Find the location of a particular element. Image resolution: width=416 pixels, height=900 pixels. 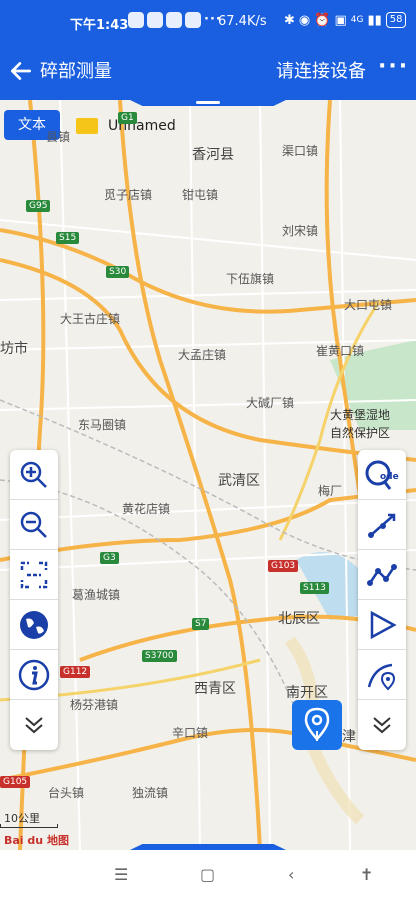

code-search-button: ode is located at coordinates (382, 475).